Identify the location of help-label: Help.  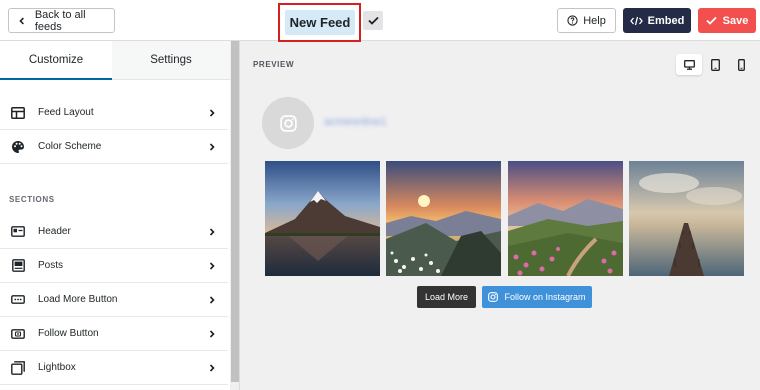
(594, 20).